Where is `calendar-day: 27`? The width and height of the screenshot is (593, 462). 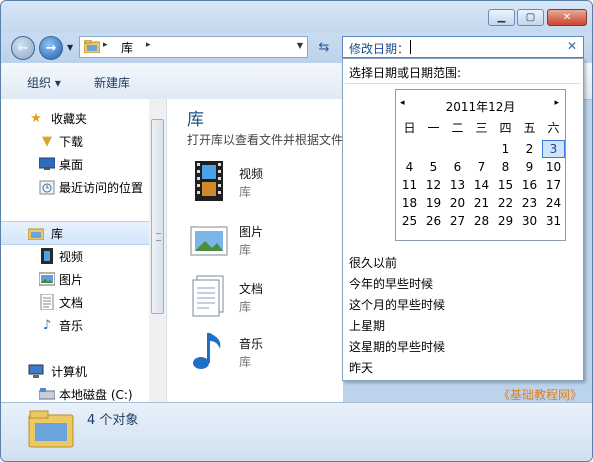 calendar-day: 27 is located at coordinates (457, 221).